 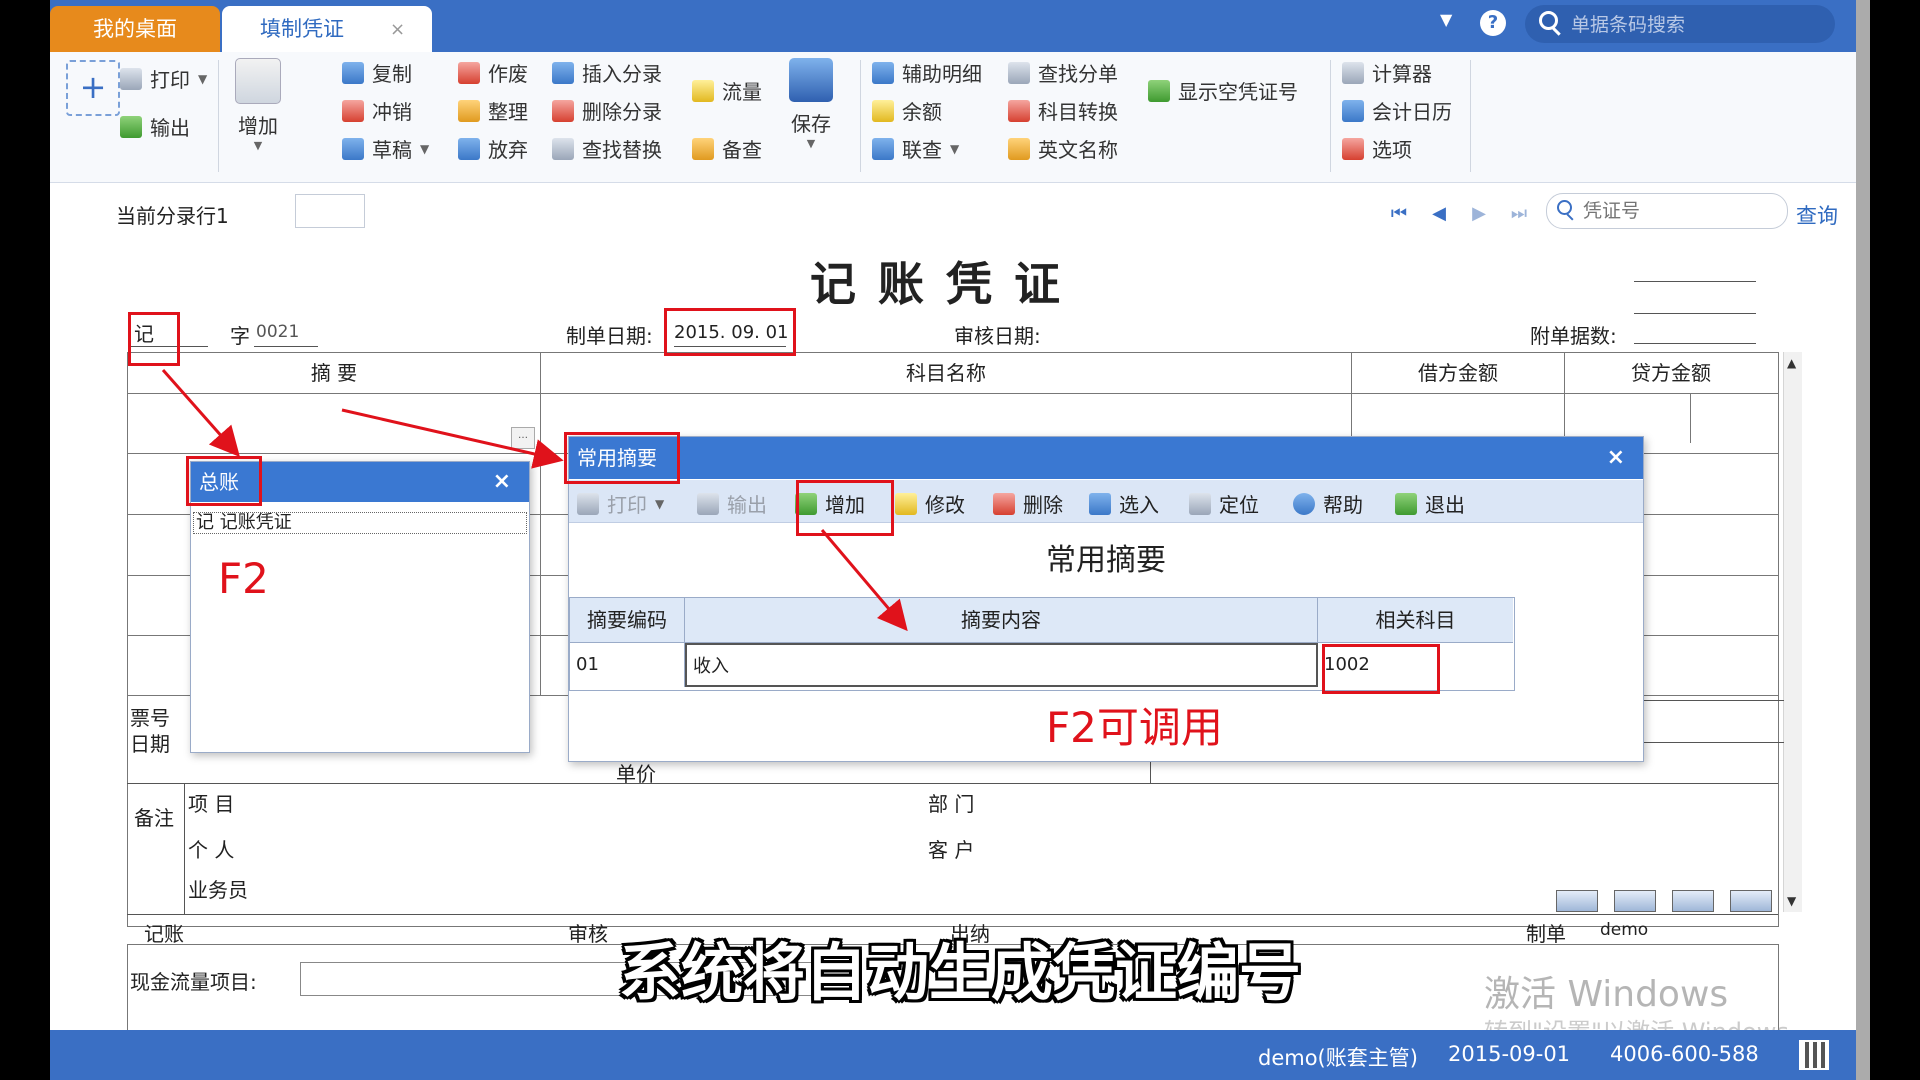 I want to click on arrow-to-content-cell, so click(x=864, y=580).